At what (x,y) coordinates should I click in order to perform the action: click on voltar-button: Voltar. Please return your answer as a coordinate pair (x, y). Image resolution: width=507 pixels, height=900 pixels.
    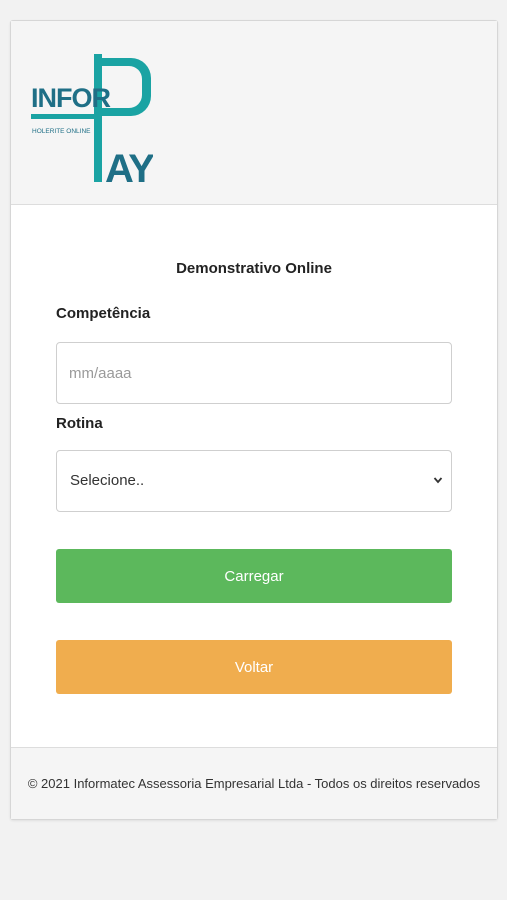
    Looking at the image, I should click on (254, 667).